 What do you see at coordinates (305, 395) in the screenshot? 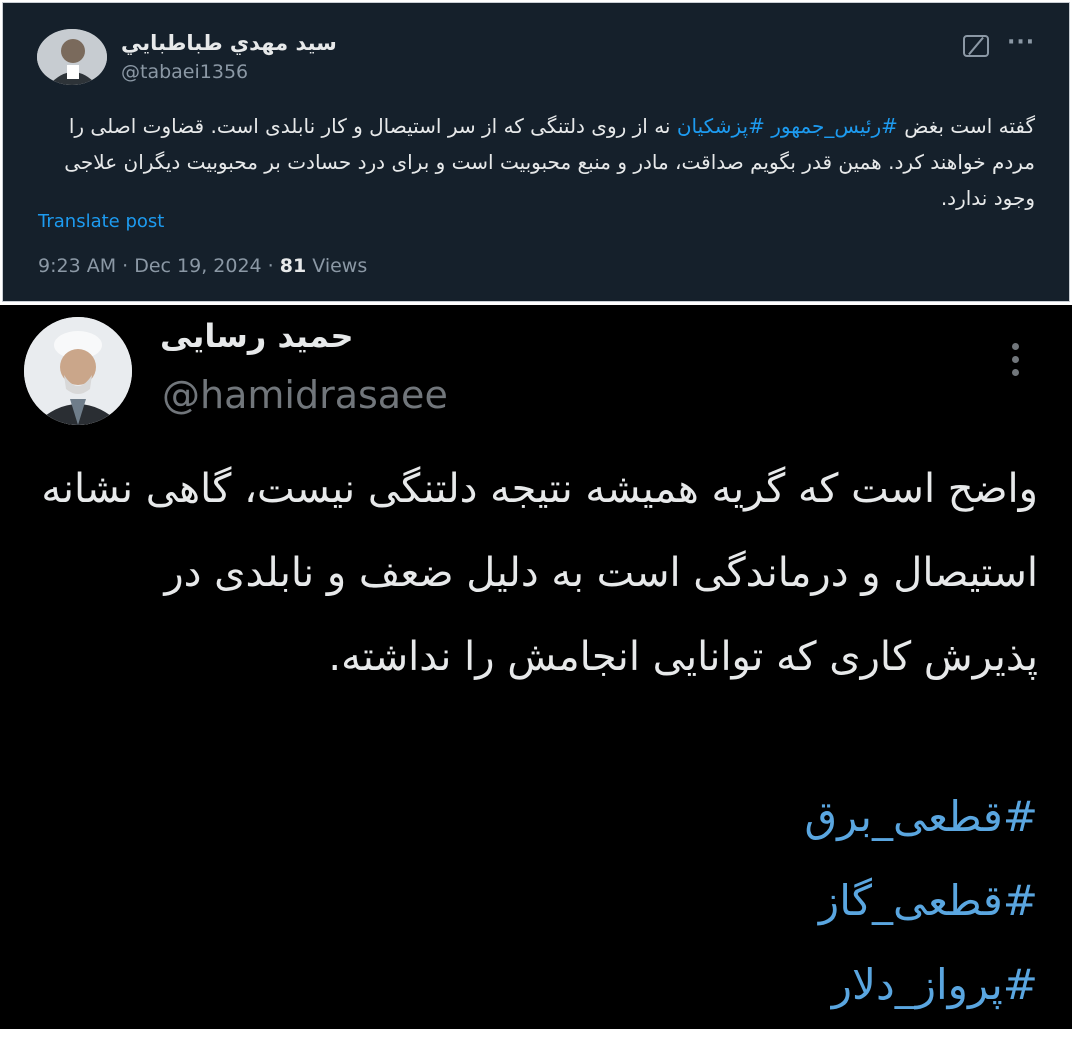
I see `author-handle: @hamidrasaee` at bounding box center [305, 395].